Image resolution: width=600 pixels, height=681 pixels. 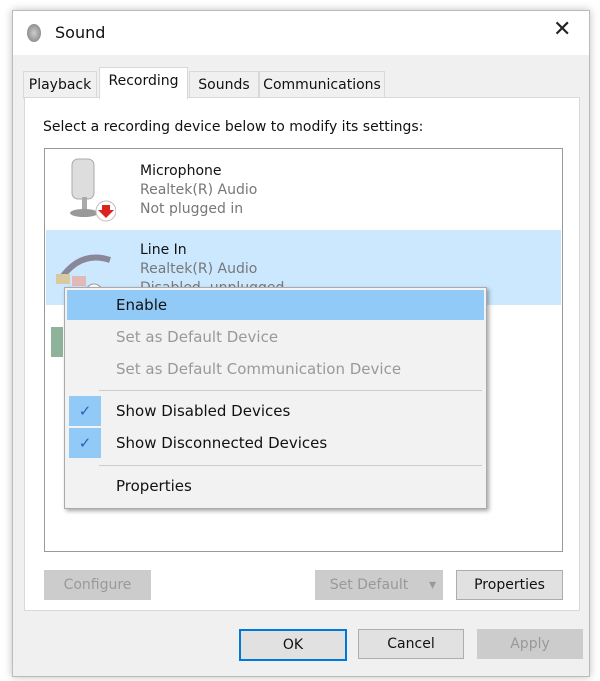 What do you see at coordinates (197, 337) in the screenshot?
I see `menu-label: Set as Default Device` at bounding box center [197, 337].